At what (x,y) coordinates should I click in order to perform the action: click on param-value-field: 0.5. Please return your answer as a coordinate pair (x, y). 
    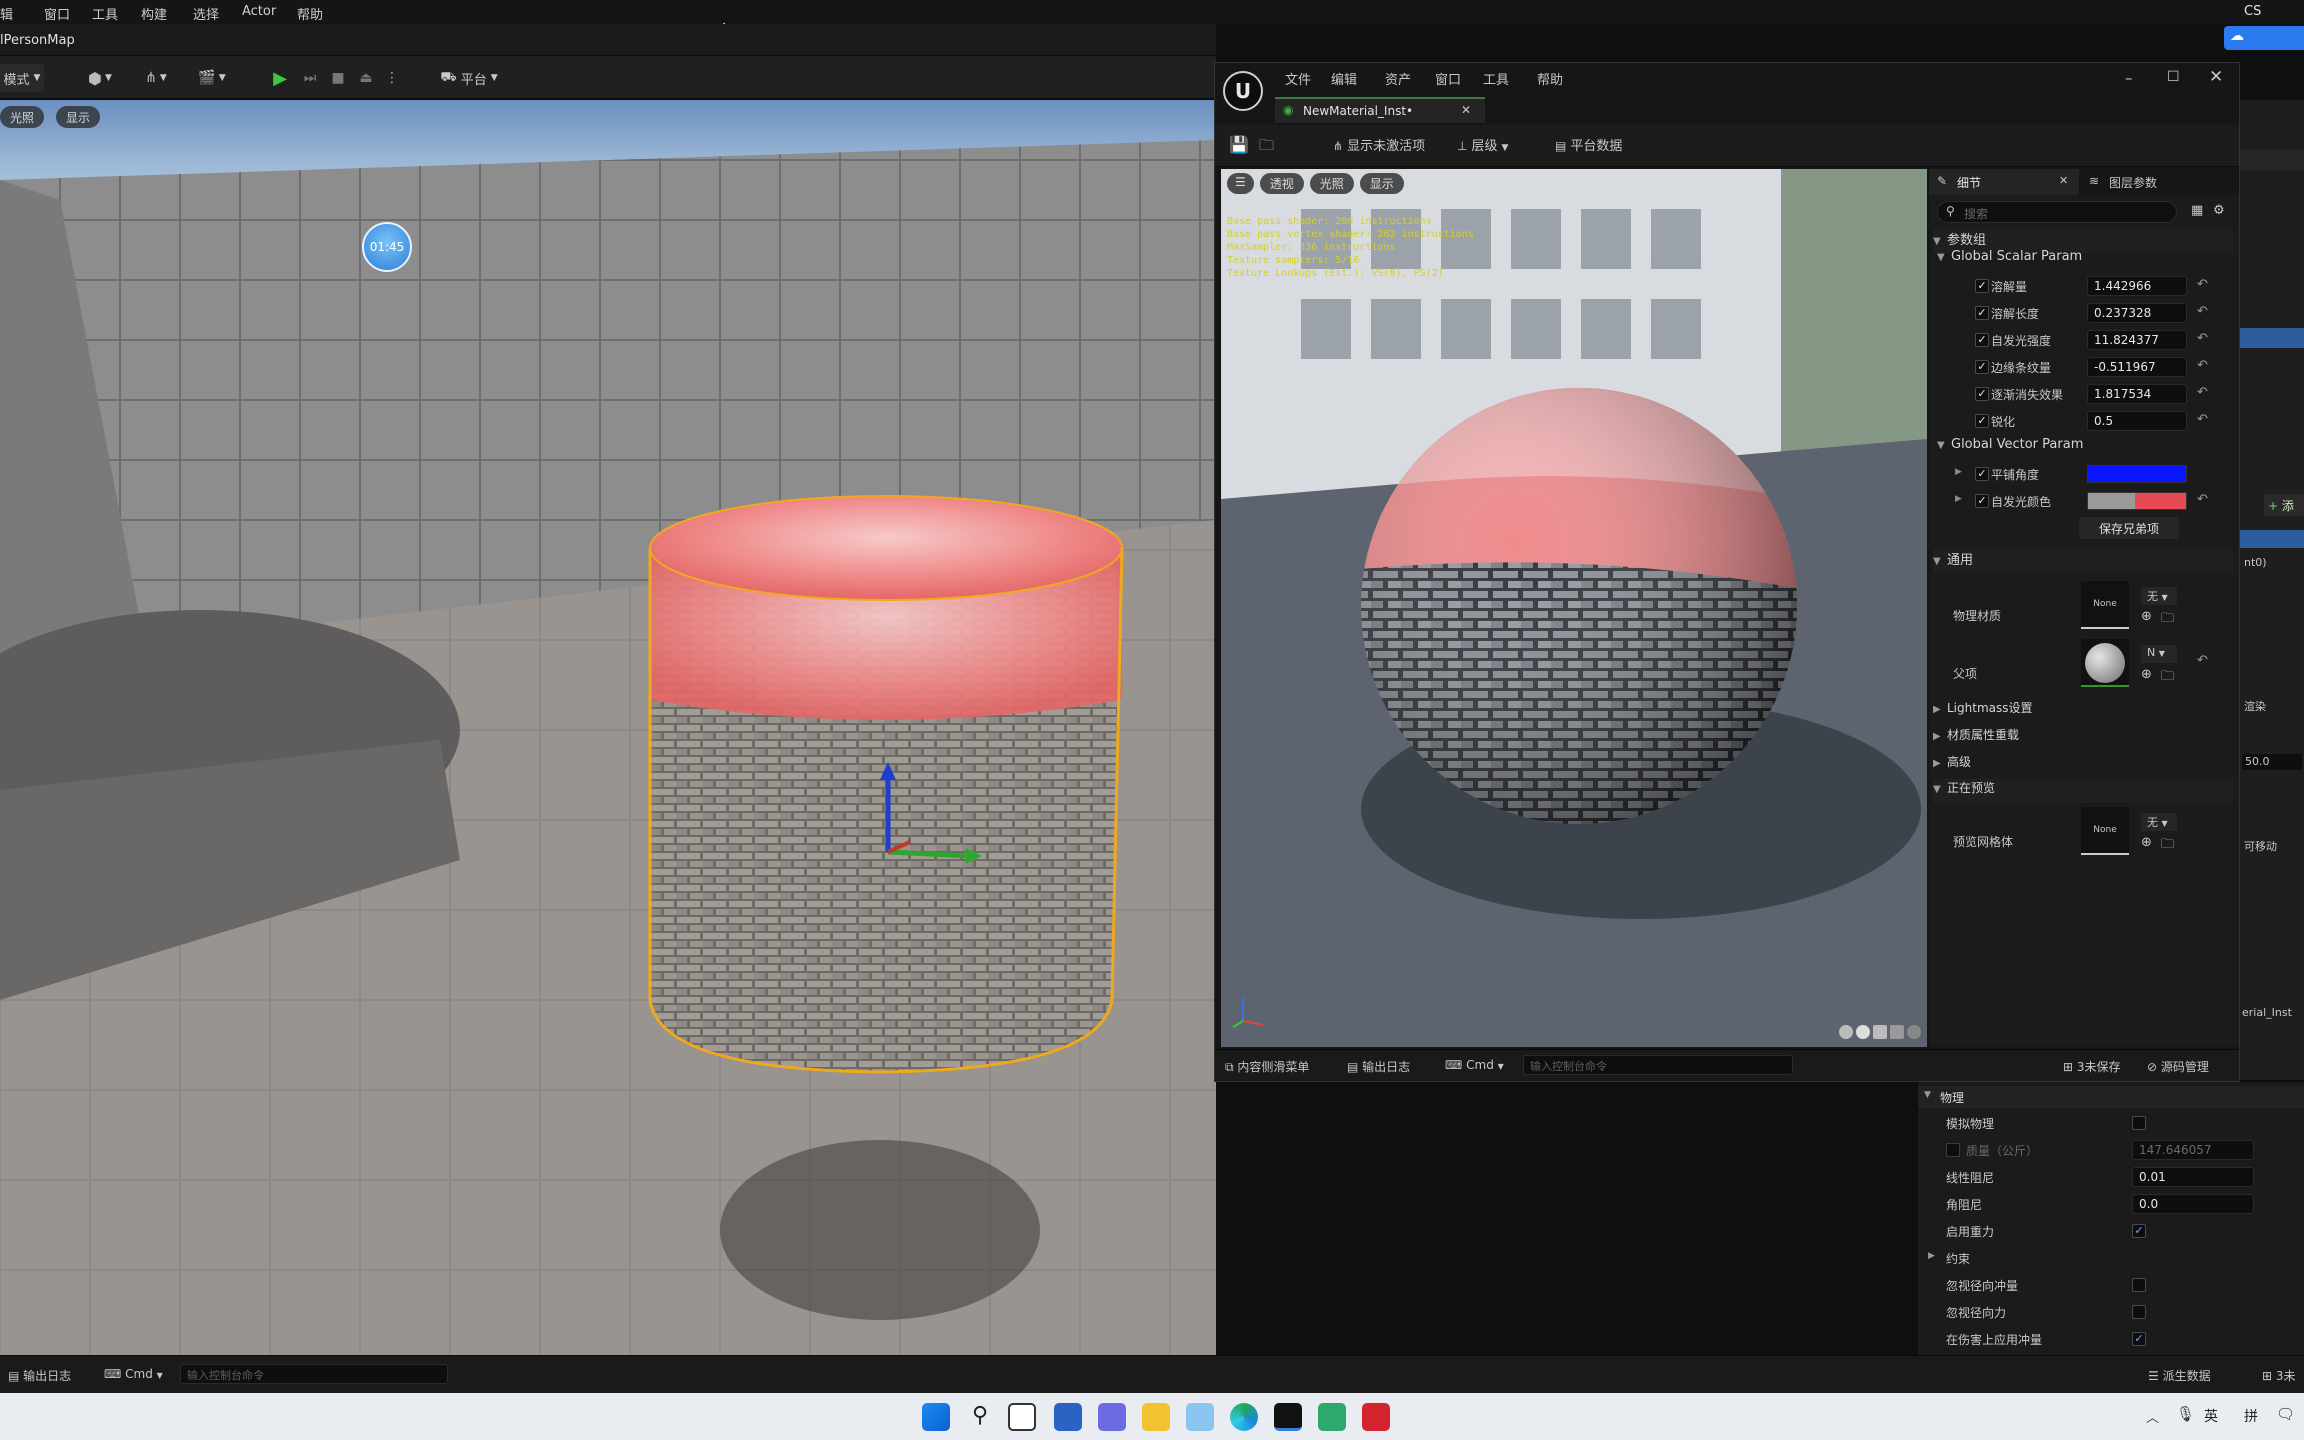
    Looking at the image, I should click on (2137, 421).